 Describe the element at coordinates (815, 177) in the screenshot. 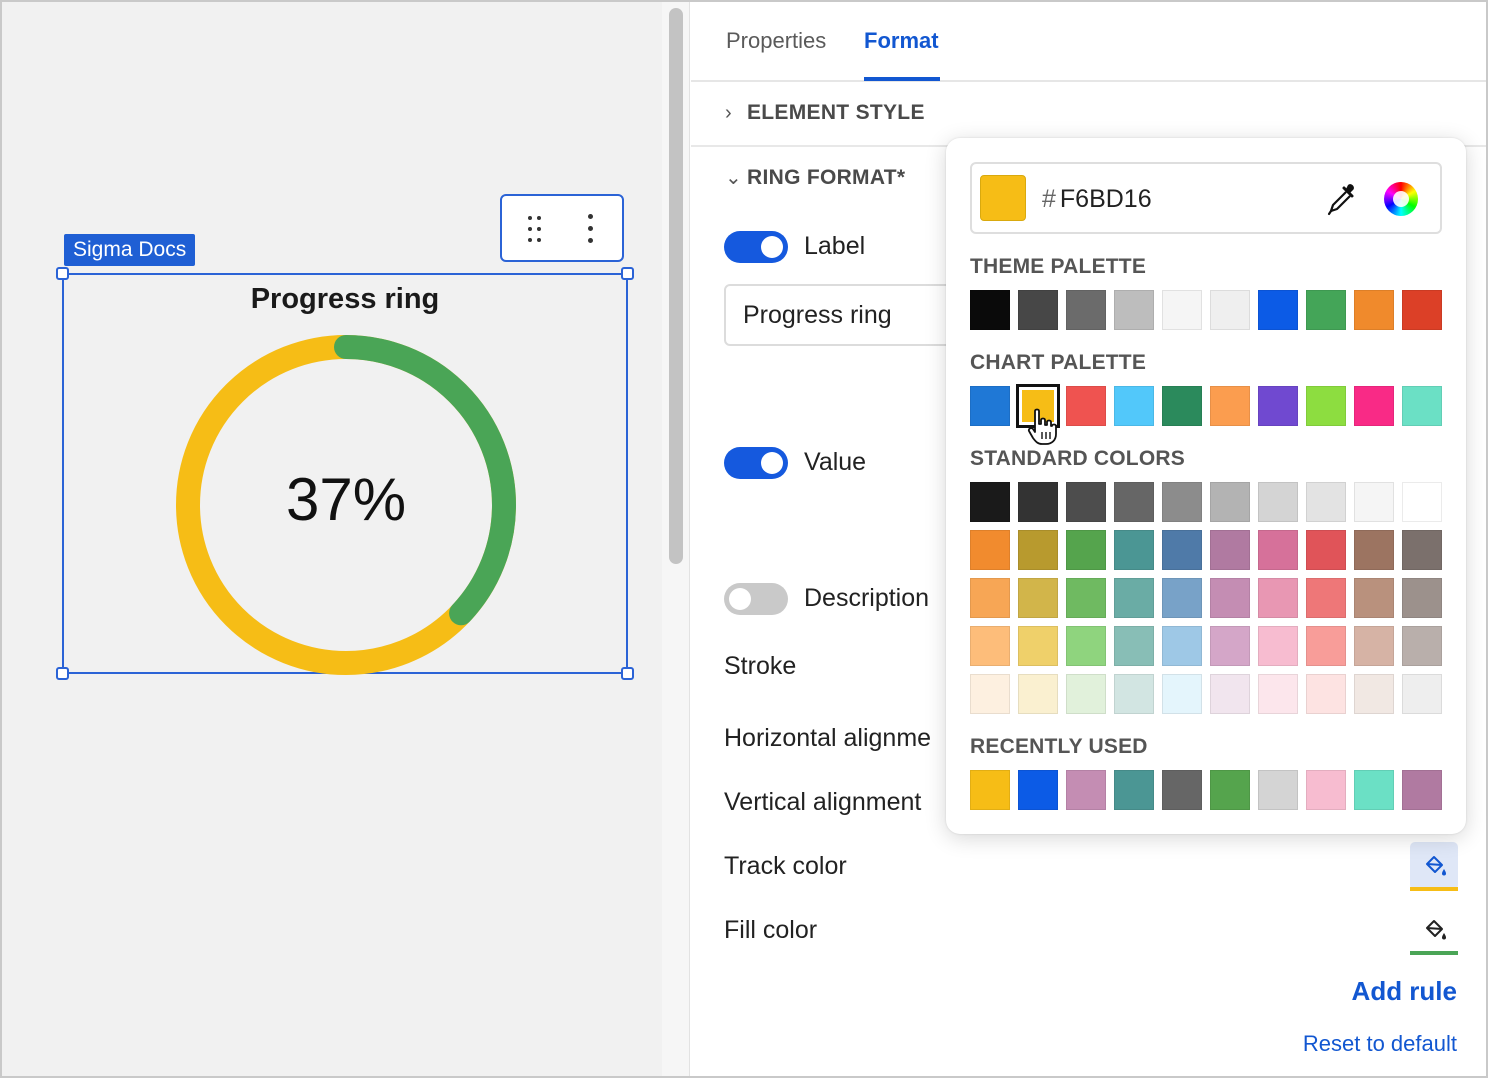

I see `section-ring-format: ⌄ RING FORMAT*` at that location.